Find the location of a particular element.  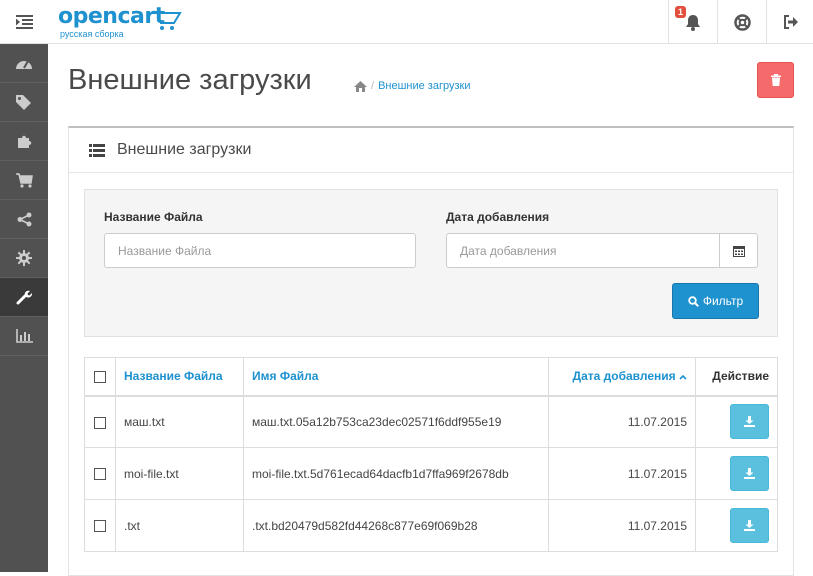

panel-heading: Внешние загрузки is located at coordinates (431, 150).